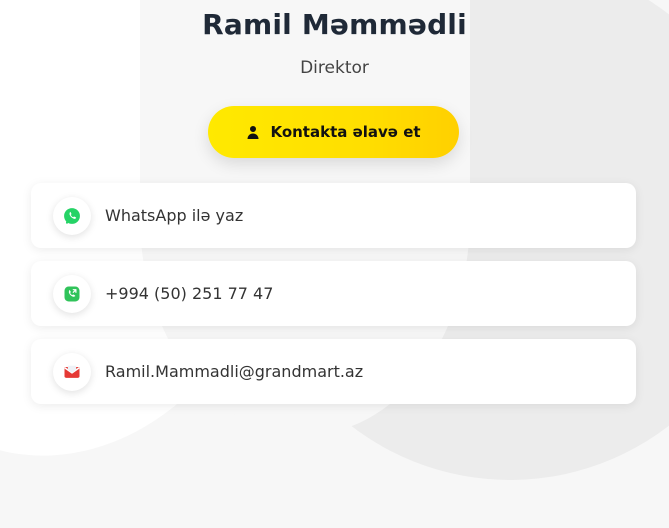 Image resolution: width=669 pixels, height=528 pixels. I want to click on mail-icon-container, so click(72, 371).